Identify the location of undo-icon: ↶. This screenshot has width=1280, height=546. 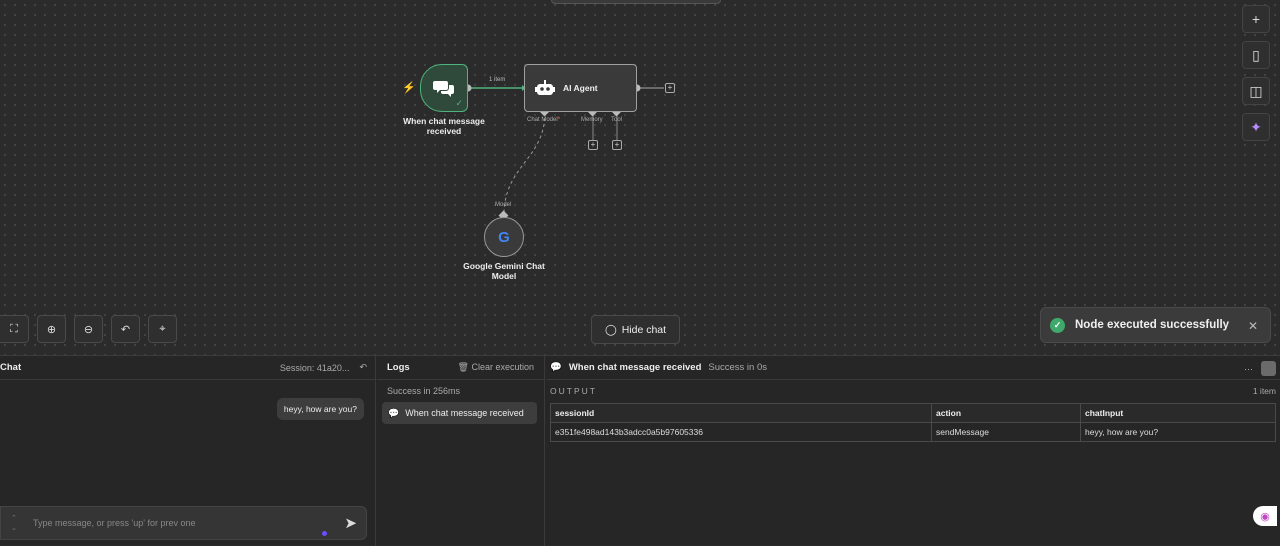
(125, 329).